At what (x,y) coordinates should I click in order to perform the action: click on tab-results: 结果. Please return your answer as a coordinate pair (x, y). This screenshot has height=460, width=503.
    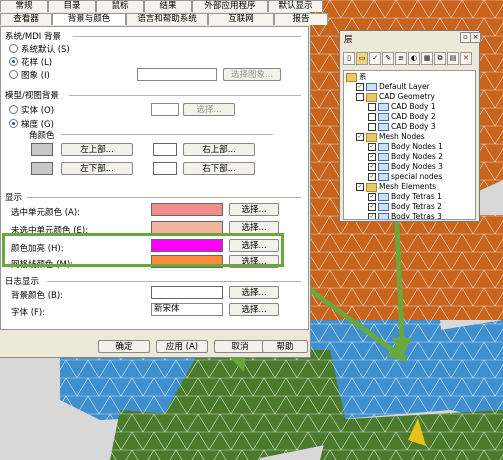
    Looking at the image, I should click on (168, 6).